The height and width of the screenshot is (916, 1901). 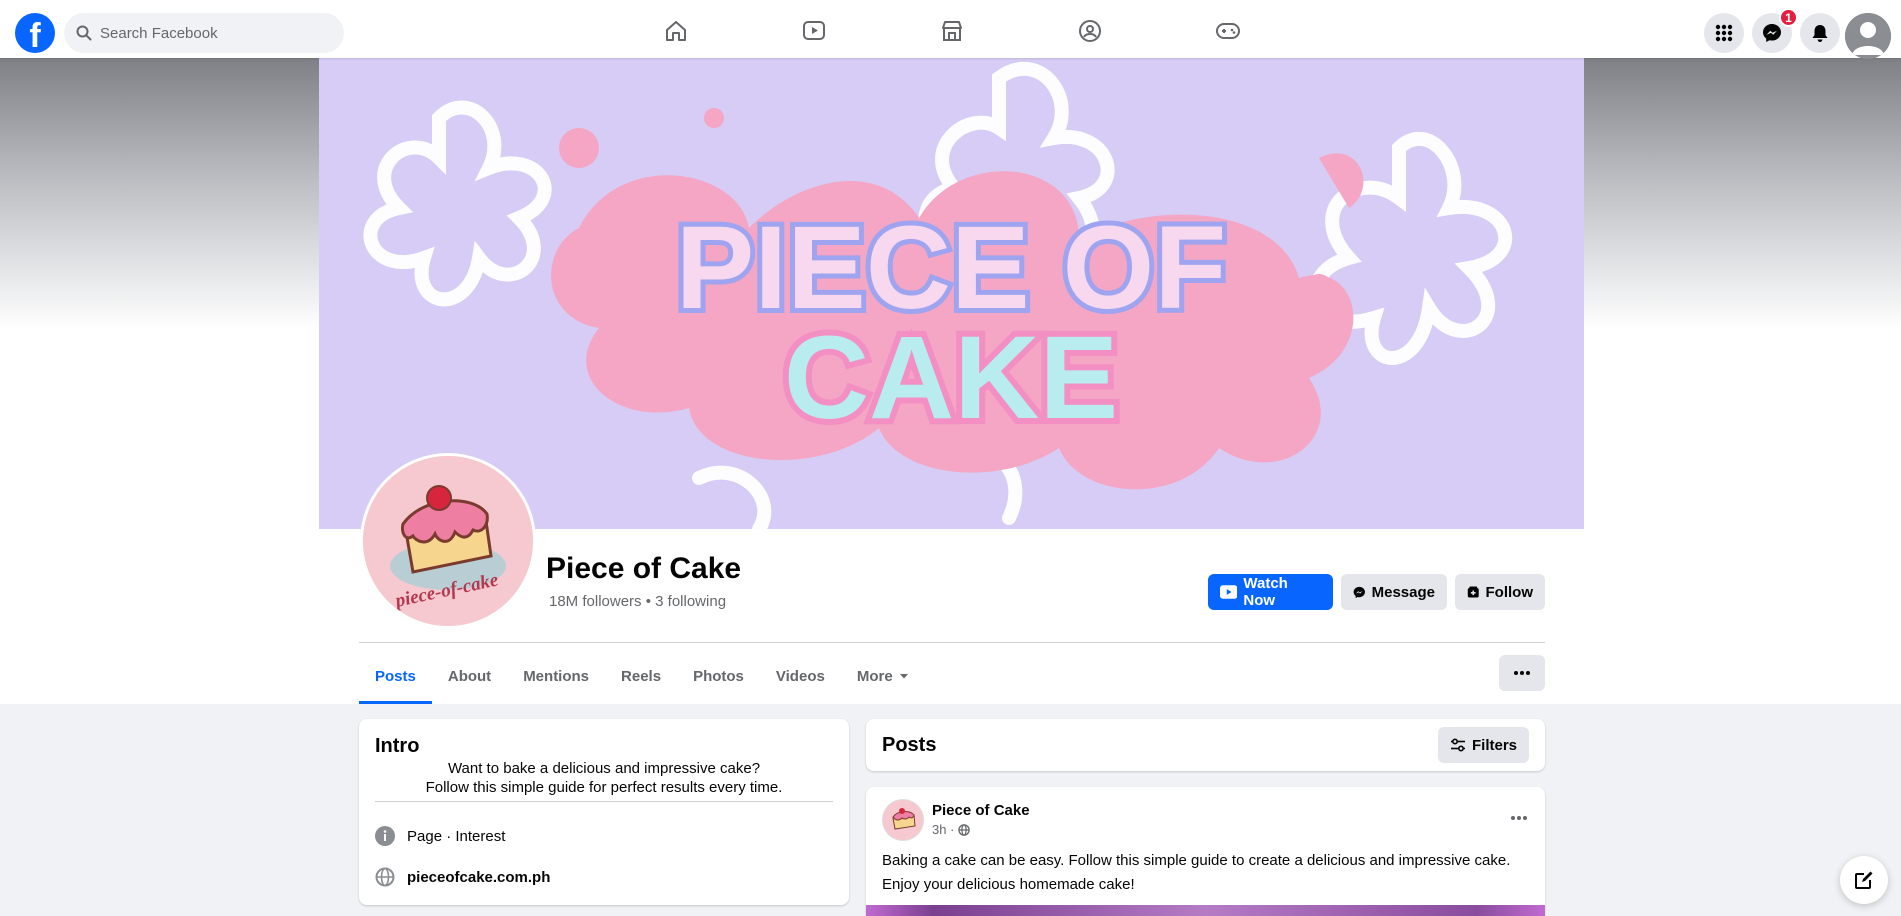 I want to click on messenger-button: 1, so click(x=1775, y=30).